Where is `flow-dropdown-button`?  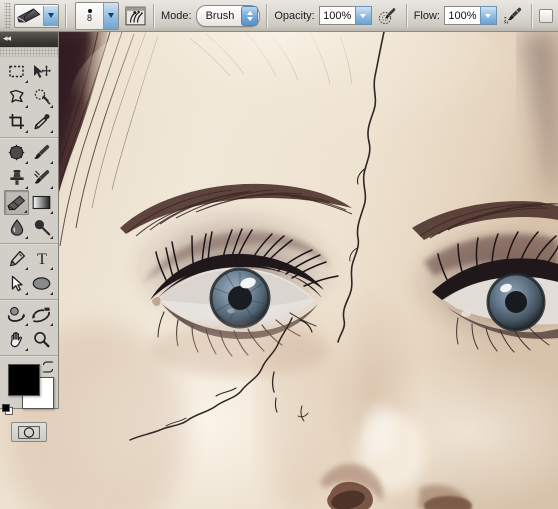 flow-dropdown-button is located at coordinates (488, 15).